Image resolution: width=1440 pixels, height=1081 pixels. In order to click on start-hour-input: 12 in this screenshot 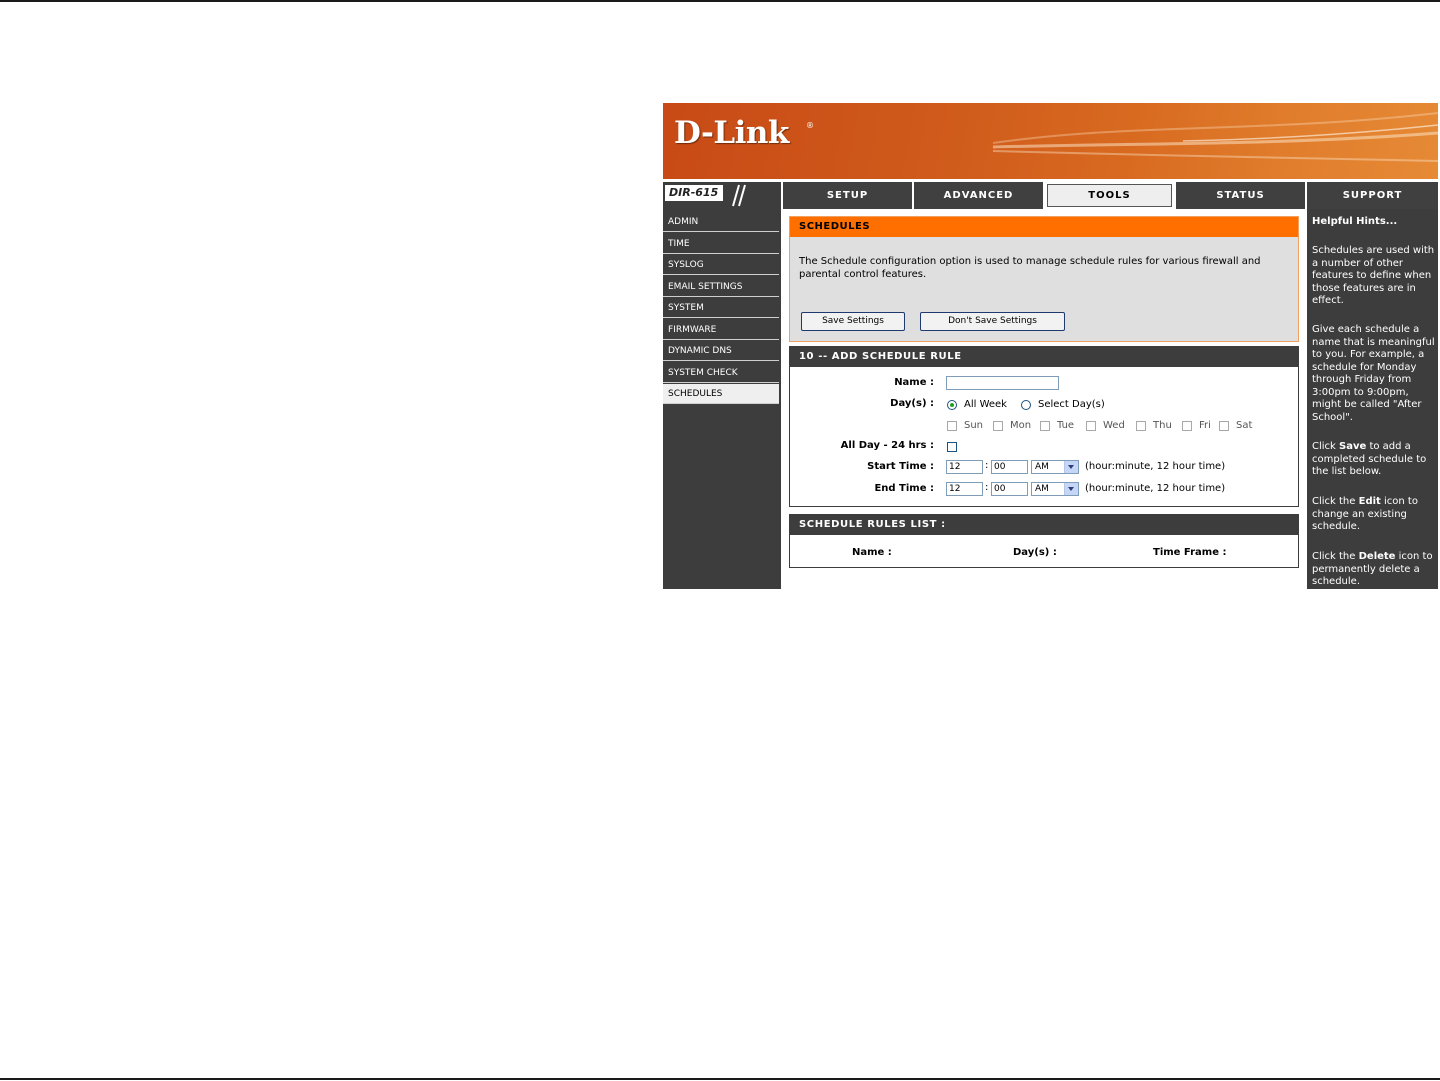, I will do `click(964, 467)`.